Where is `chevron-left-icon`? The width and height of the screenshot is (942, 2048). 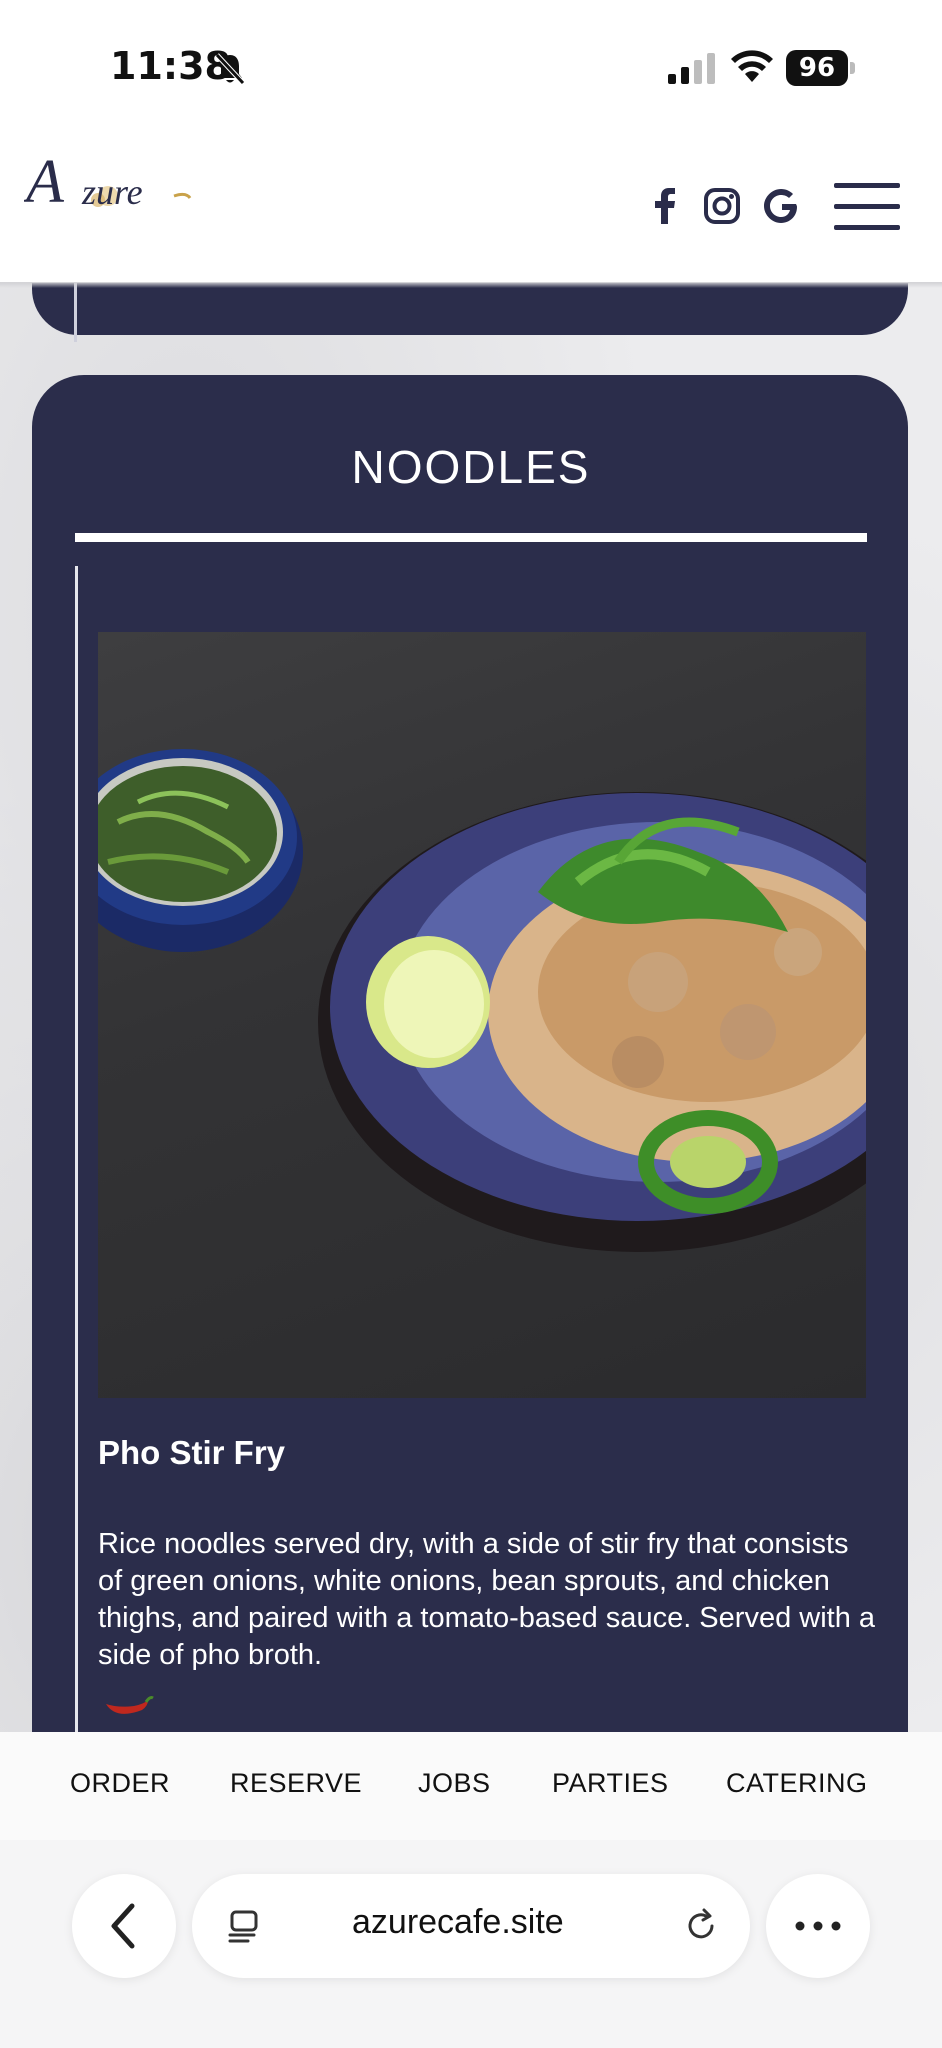 chevron-left-icon is located at coordinates (123, 1926).